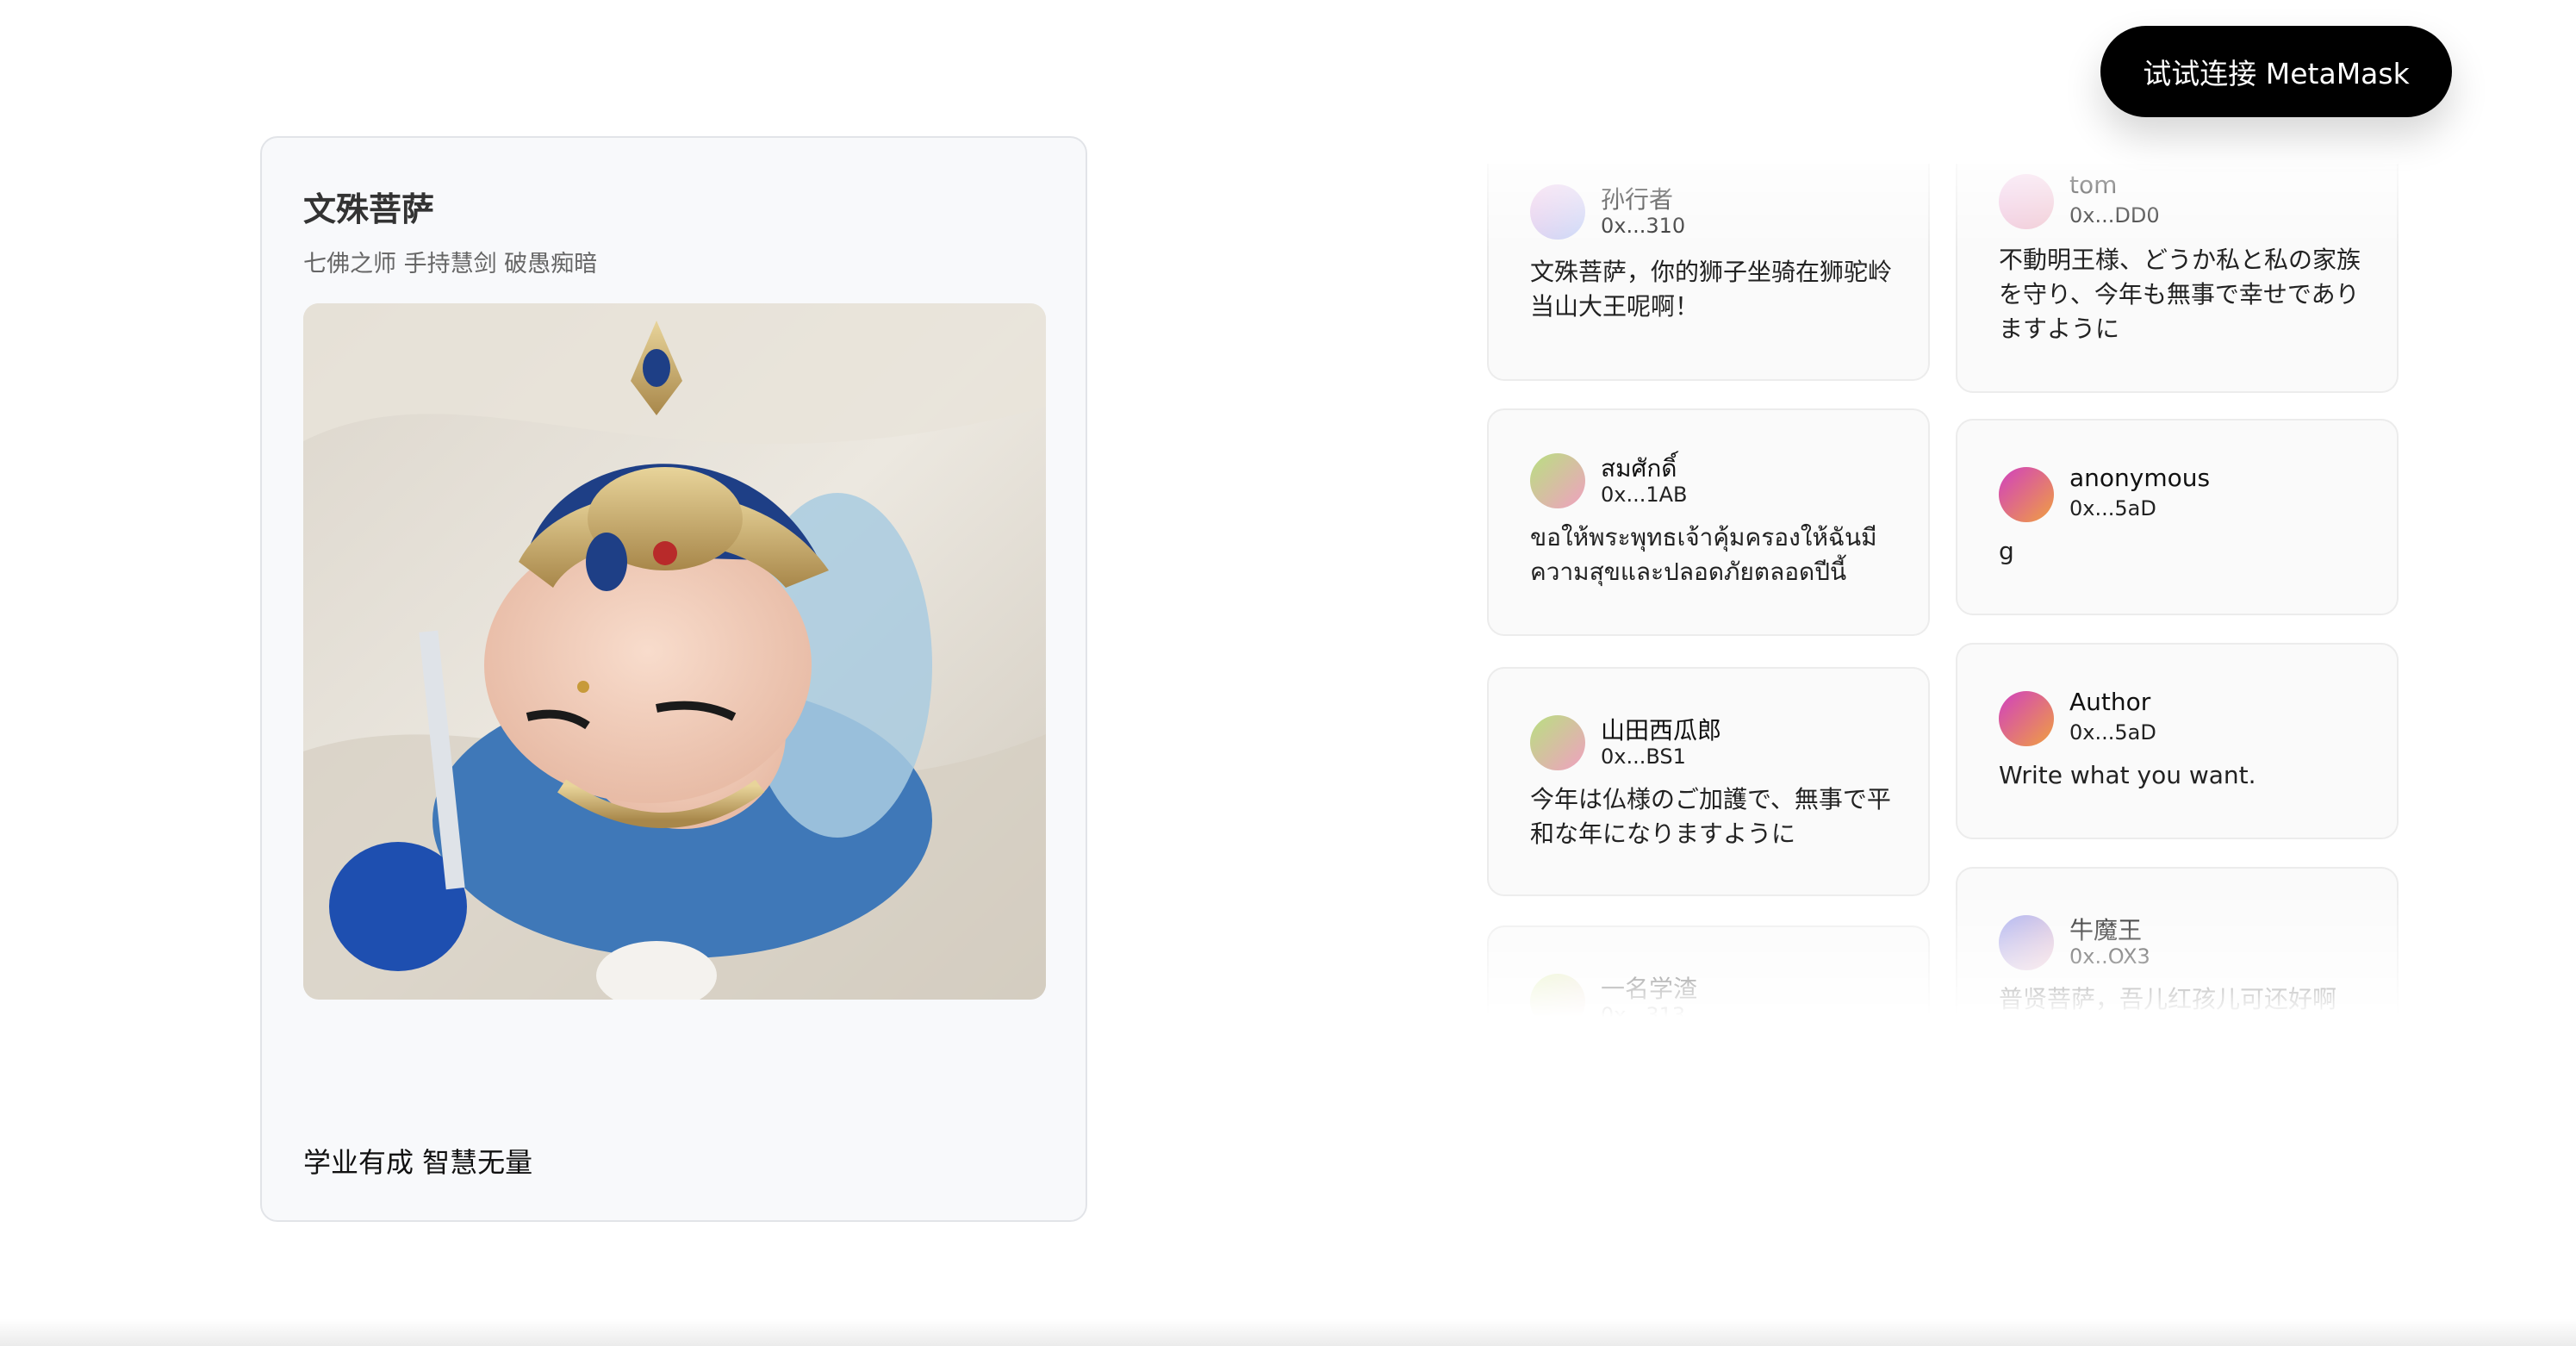  I want to click on figurine-illustration, so click(675, 652).